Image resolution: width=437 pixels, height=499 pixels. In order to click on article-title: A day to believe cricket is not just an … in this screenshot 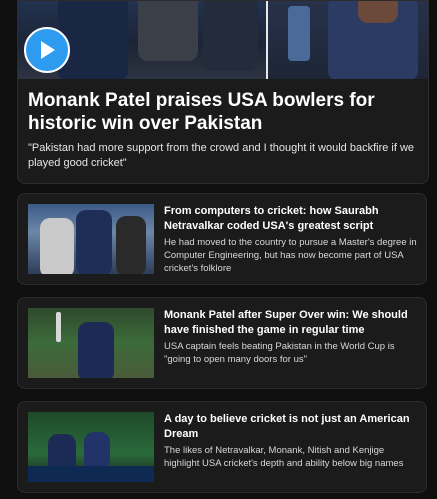, I will do `click(292, 427)`.